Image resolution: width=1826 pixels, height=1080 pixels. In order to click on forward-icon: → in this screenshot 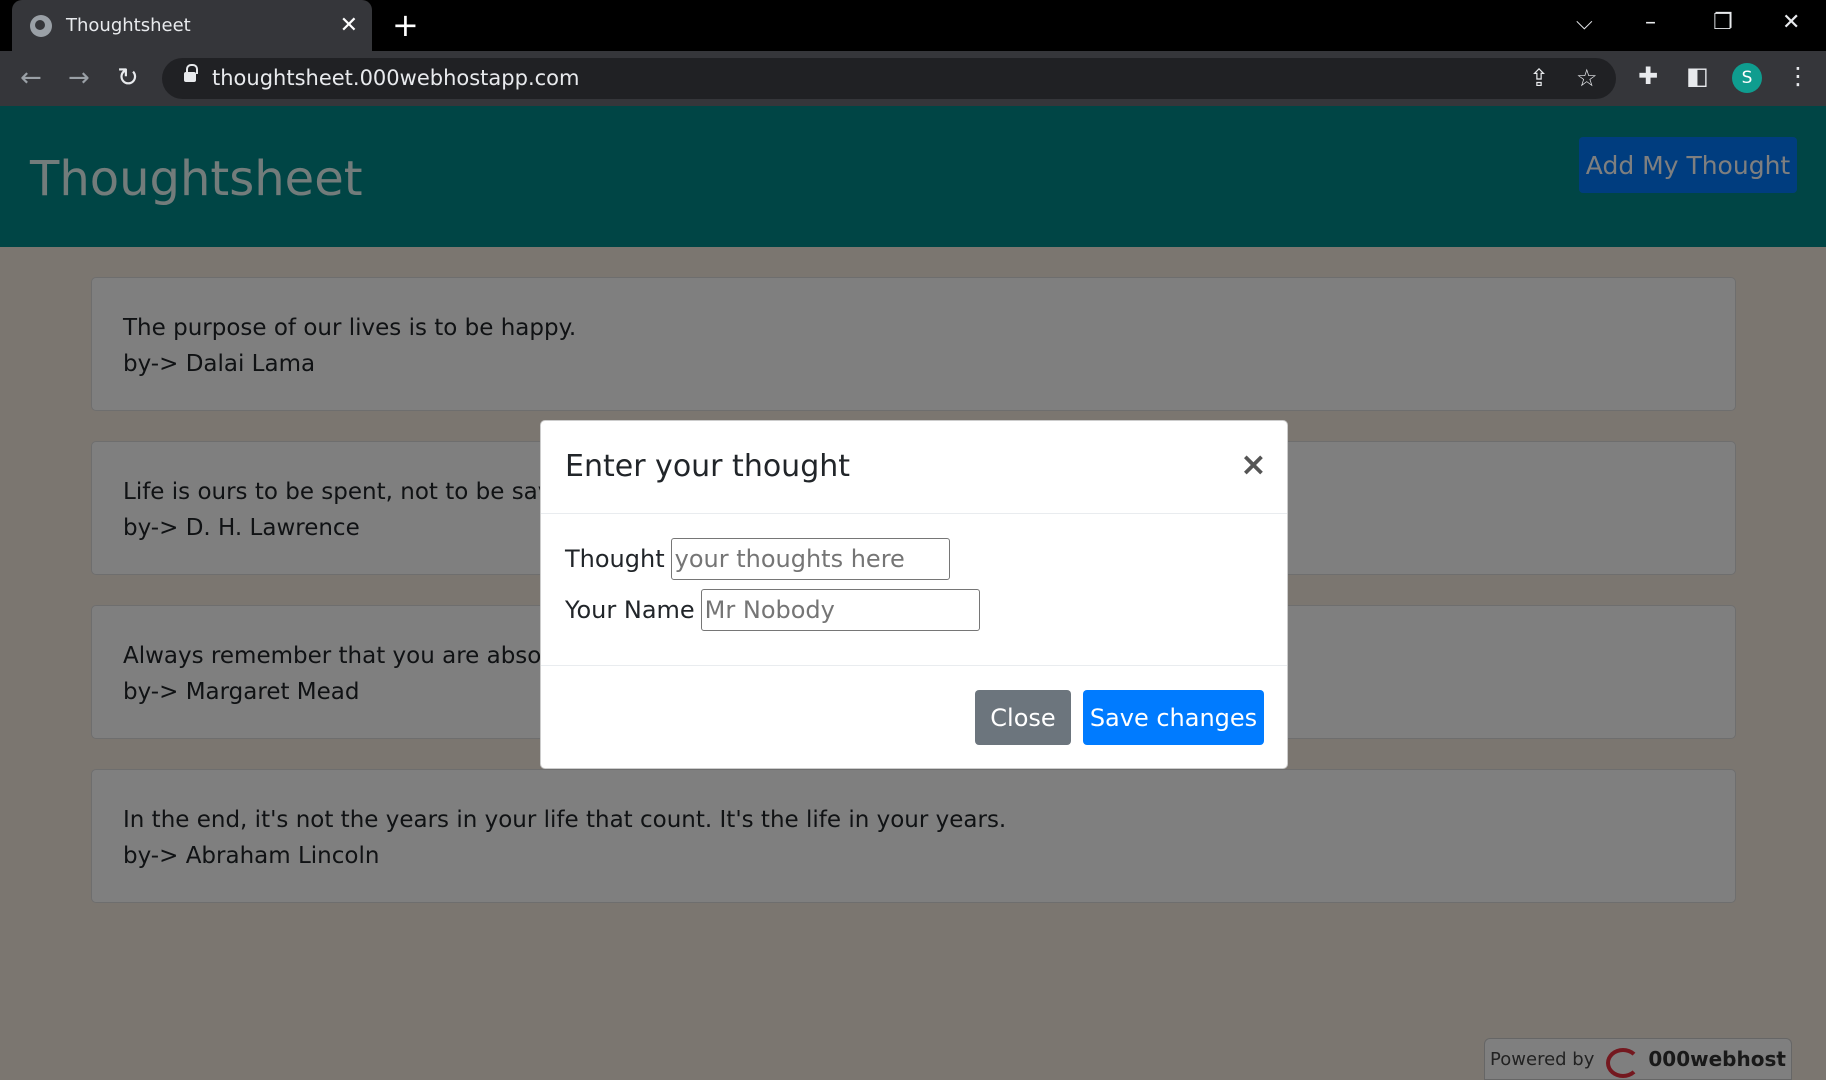, I will do `click(79, 78)`.